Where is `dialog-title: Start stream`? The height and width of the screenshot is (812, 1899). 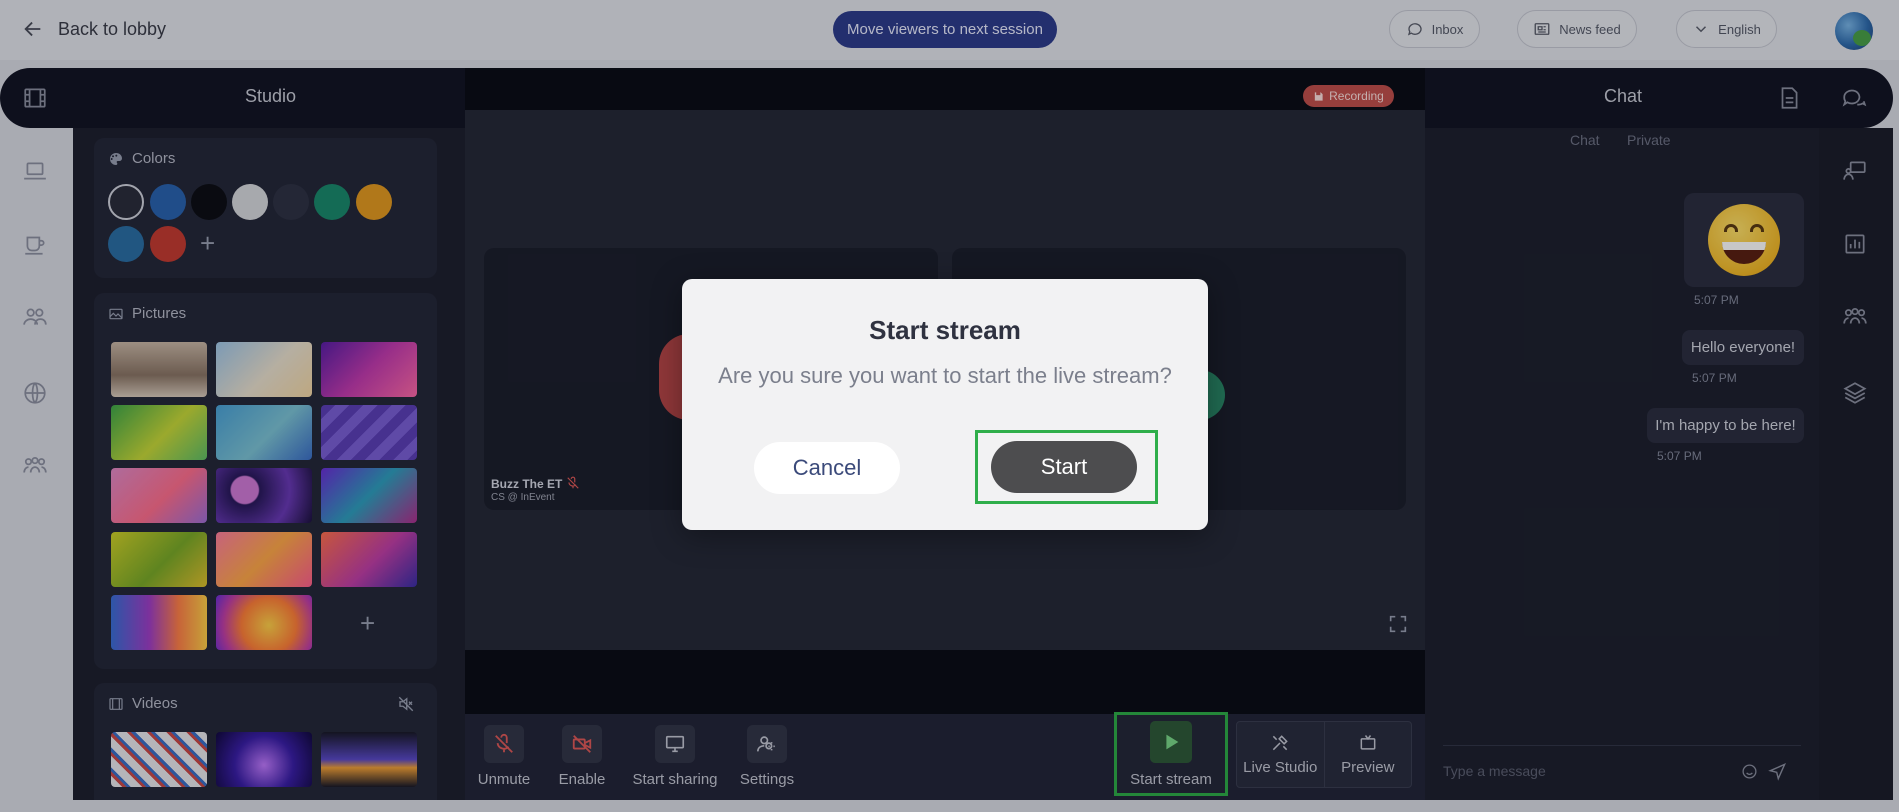 dialog-title: Start stream is located at coordinates (945, 330).